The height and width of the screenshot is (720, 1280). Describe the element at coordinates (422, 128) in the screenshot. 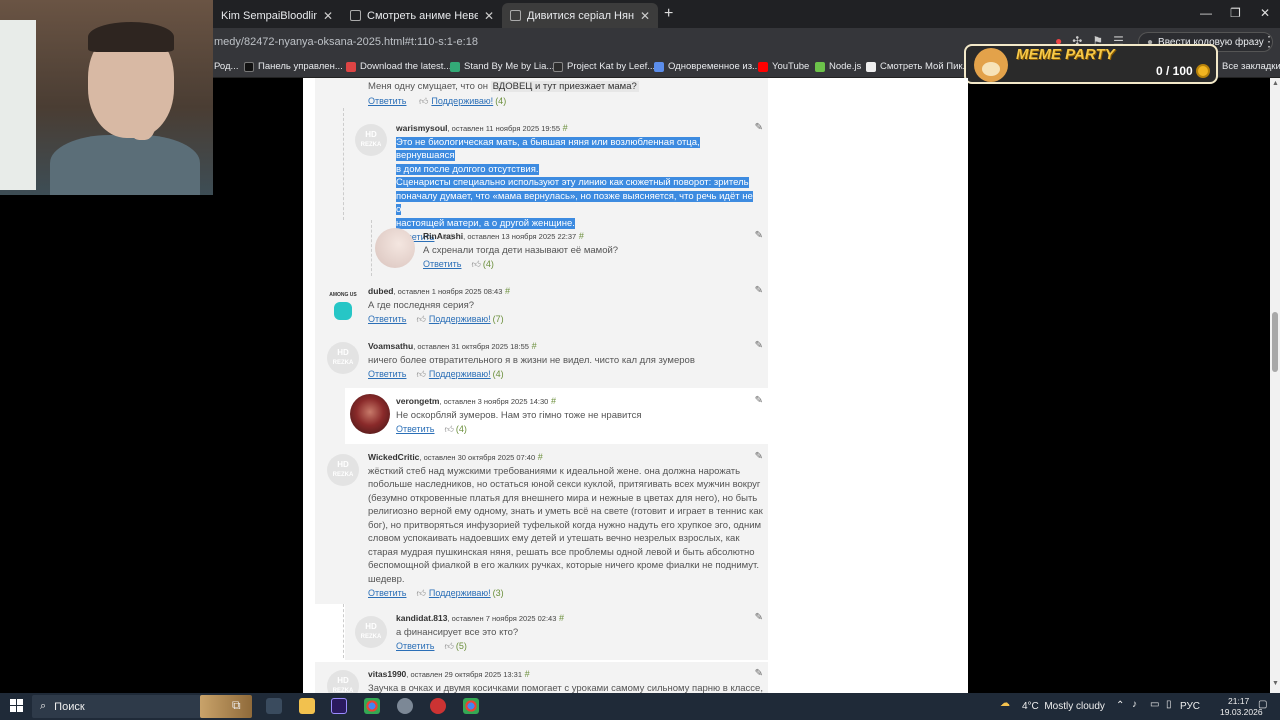

I see `comment-author: warismysoul` at that location.